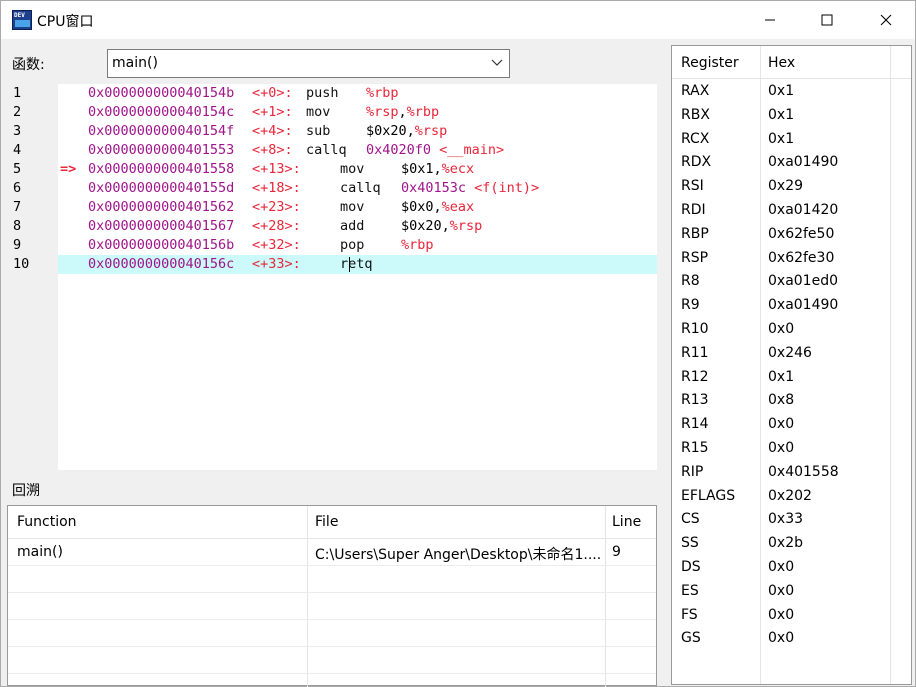 The height and width of the screenshot is (687, 916). Describe the element at coordinates (333, 226) in the screenshot. I see `disassembly-line: 8 0x0000000000401567 <+28>: add $0x20,%rsp` at that location.